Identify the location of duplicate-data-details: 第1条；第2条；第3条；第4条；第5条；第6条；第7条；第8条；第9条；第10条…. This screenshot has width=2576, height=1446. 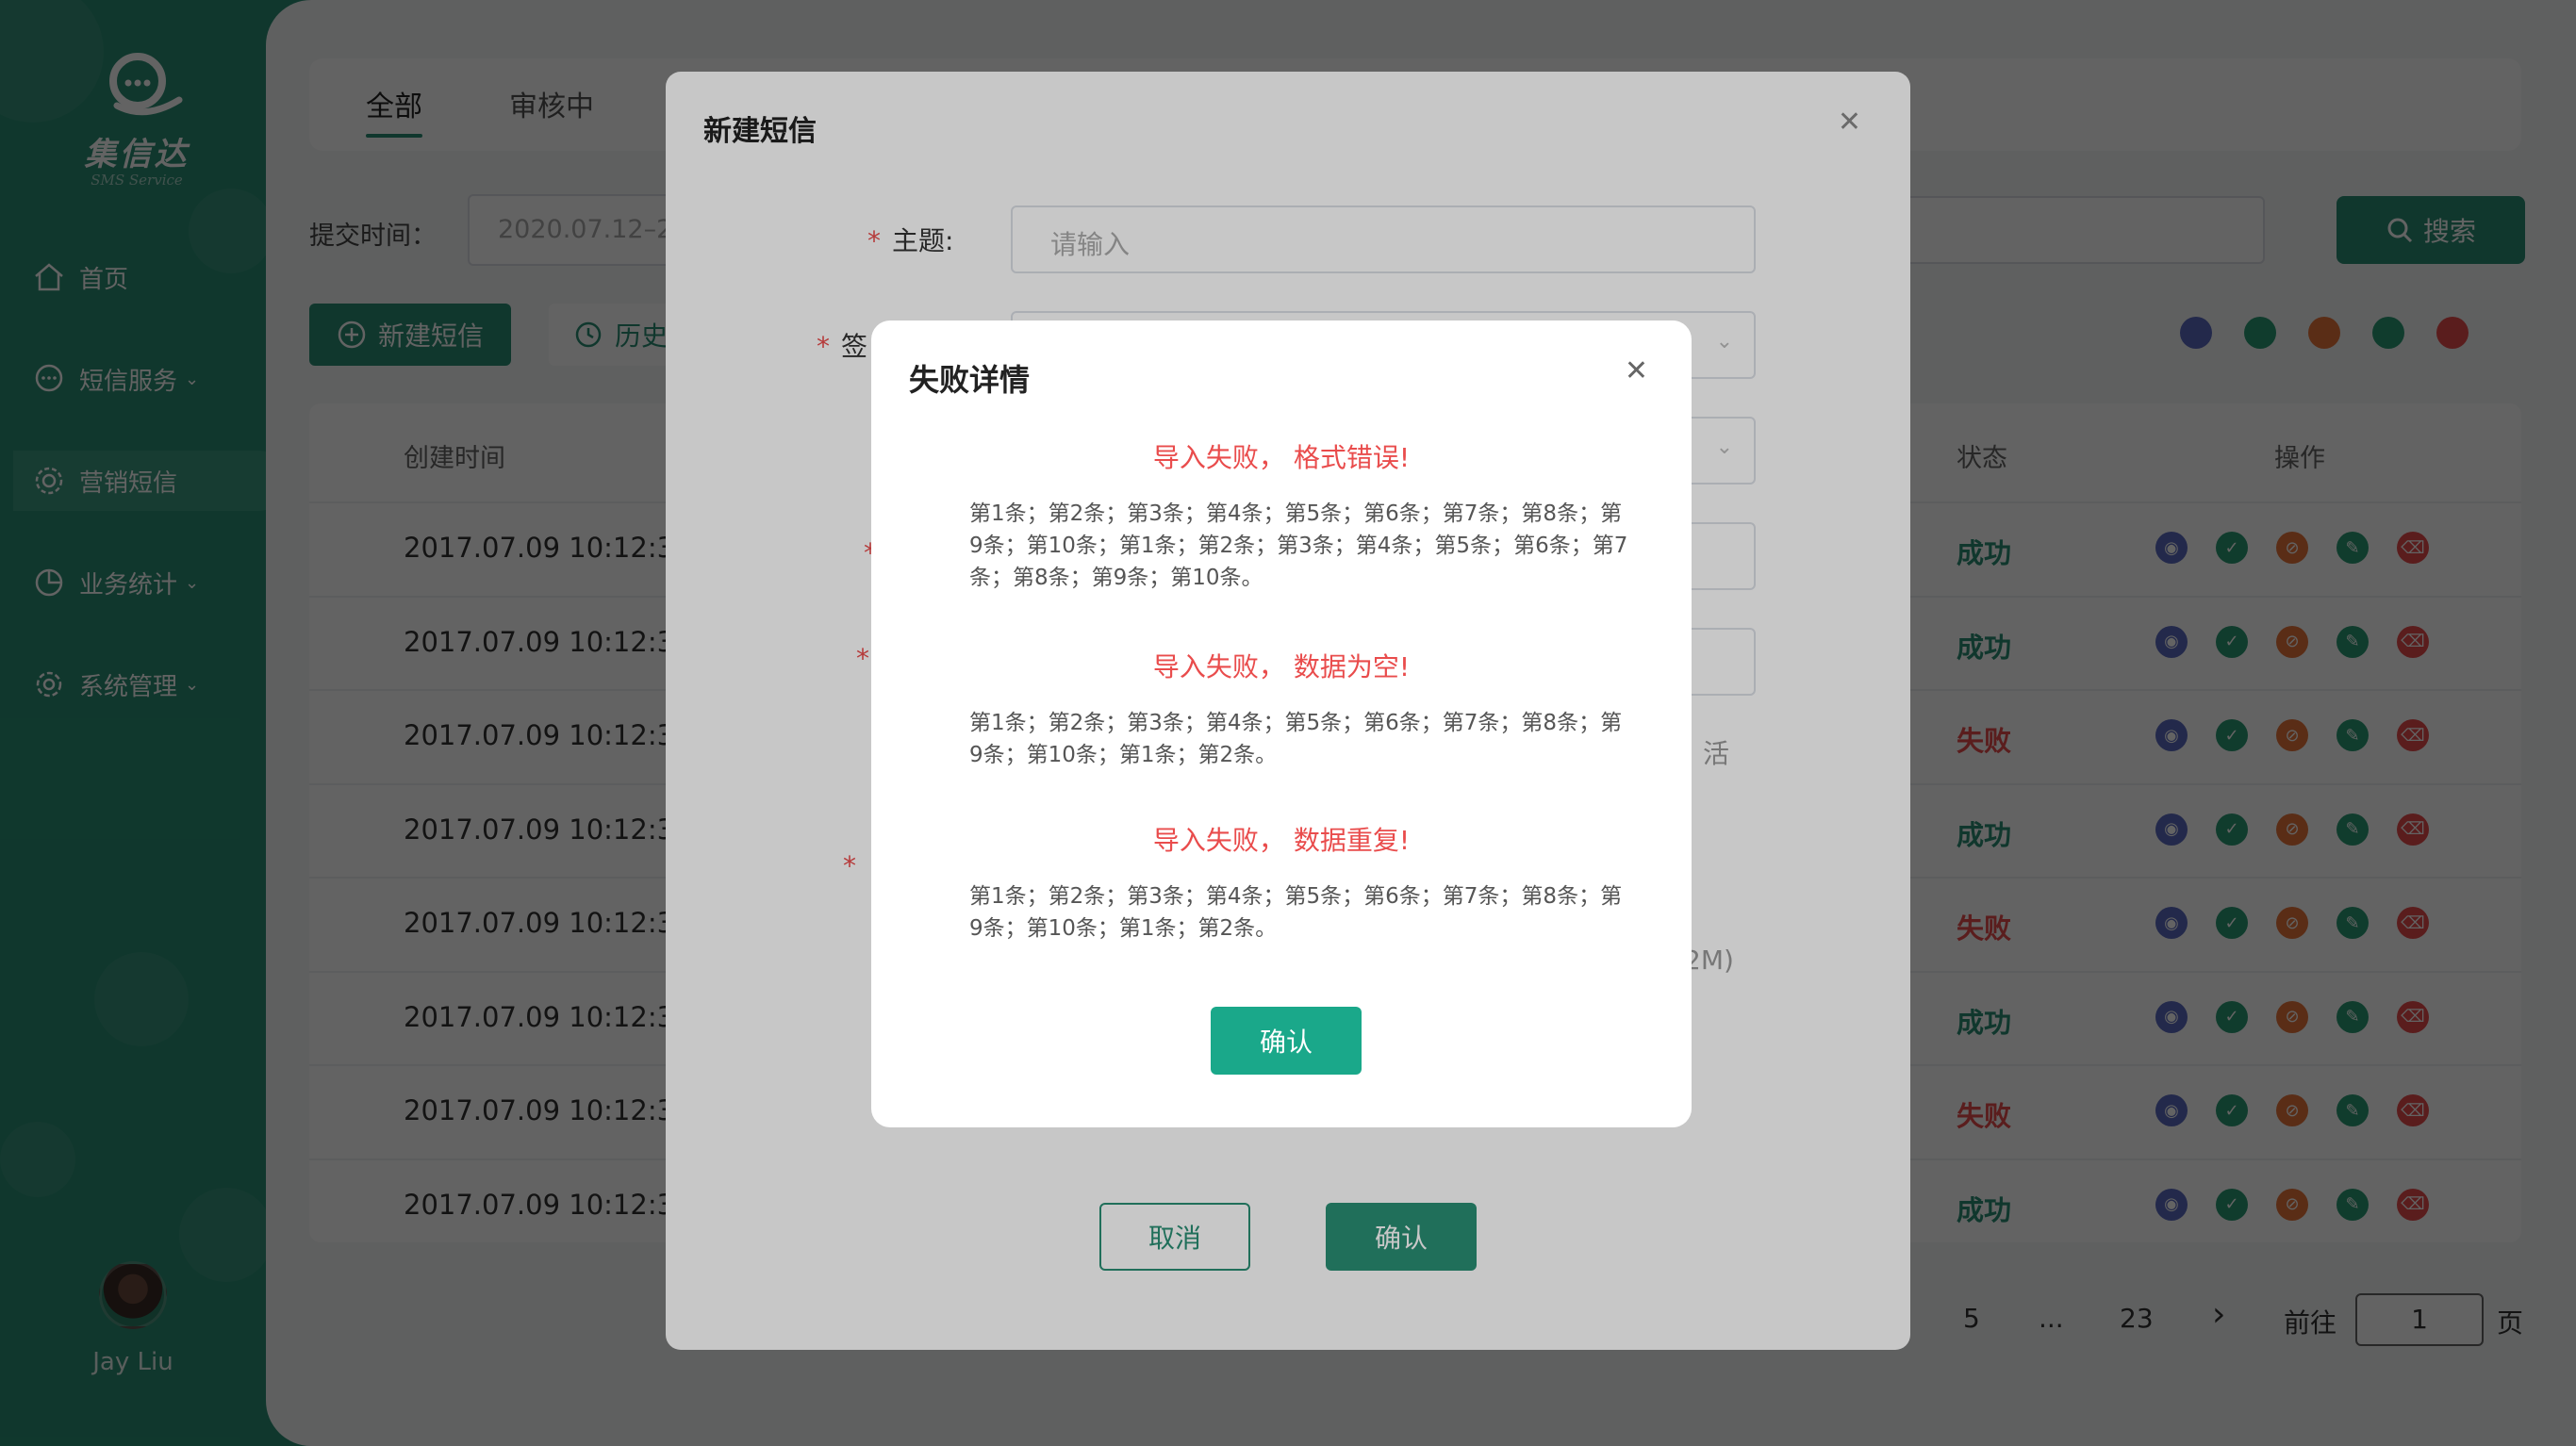
(1296, 912).